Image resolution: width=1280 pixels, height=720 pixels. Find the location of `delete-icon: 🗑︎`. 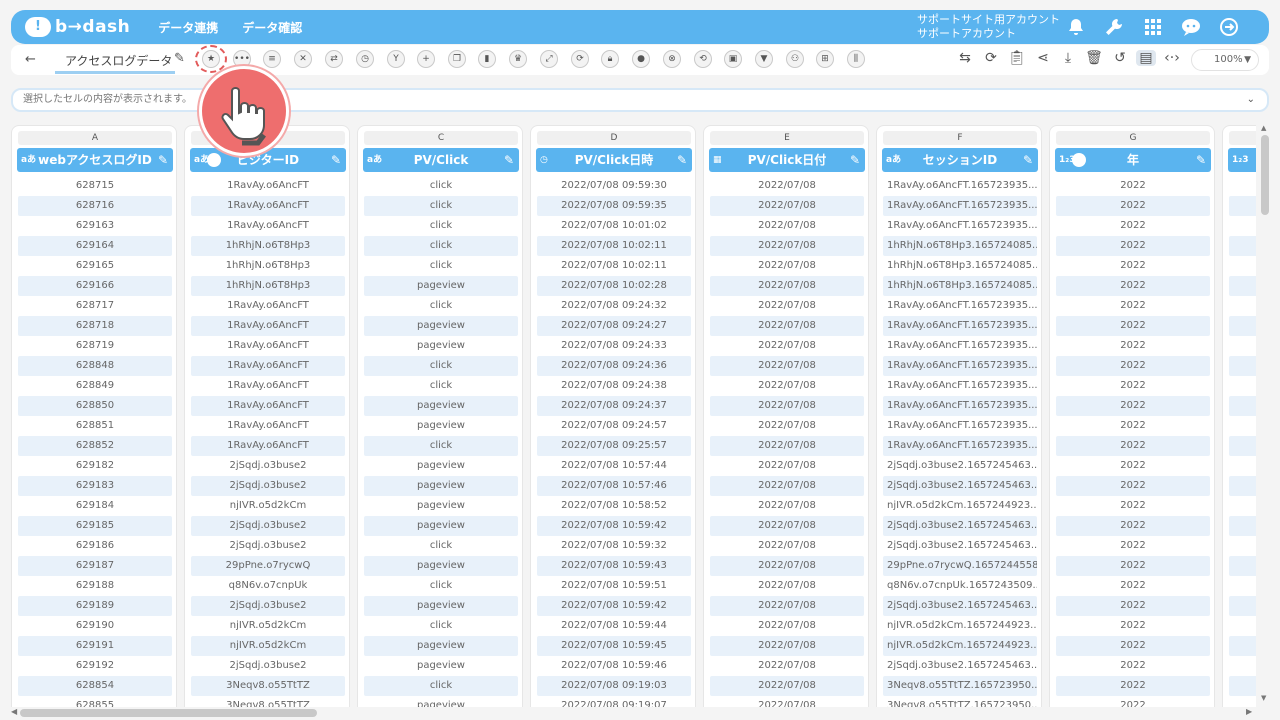

delete-icon: 🗑︎ is located at coordinates (1094, 58).